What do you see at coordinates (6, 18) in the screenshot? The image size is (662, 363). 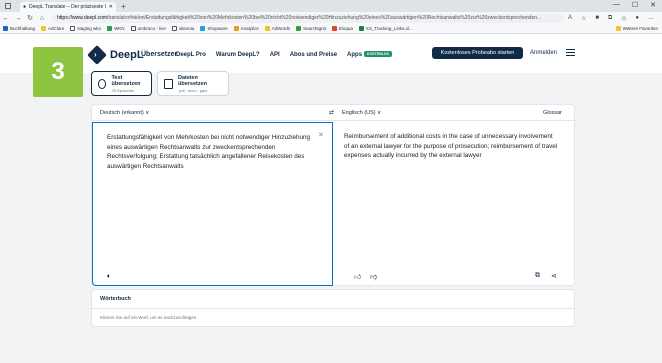 I see `back-icon: ←` at bounding box center [6, 18].